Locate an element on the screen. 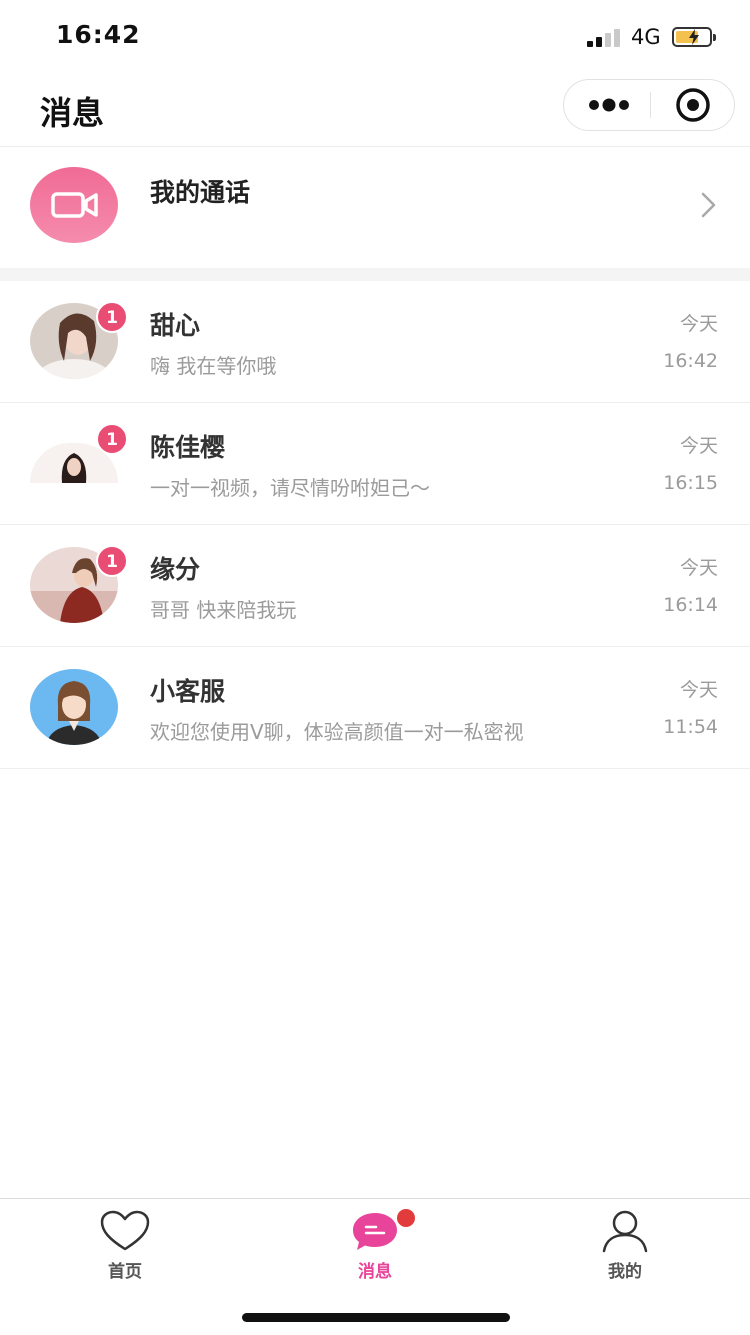  tab-home: 首页 is located at coordinates (125, 1247).